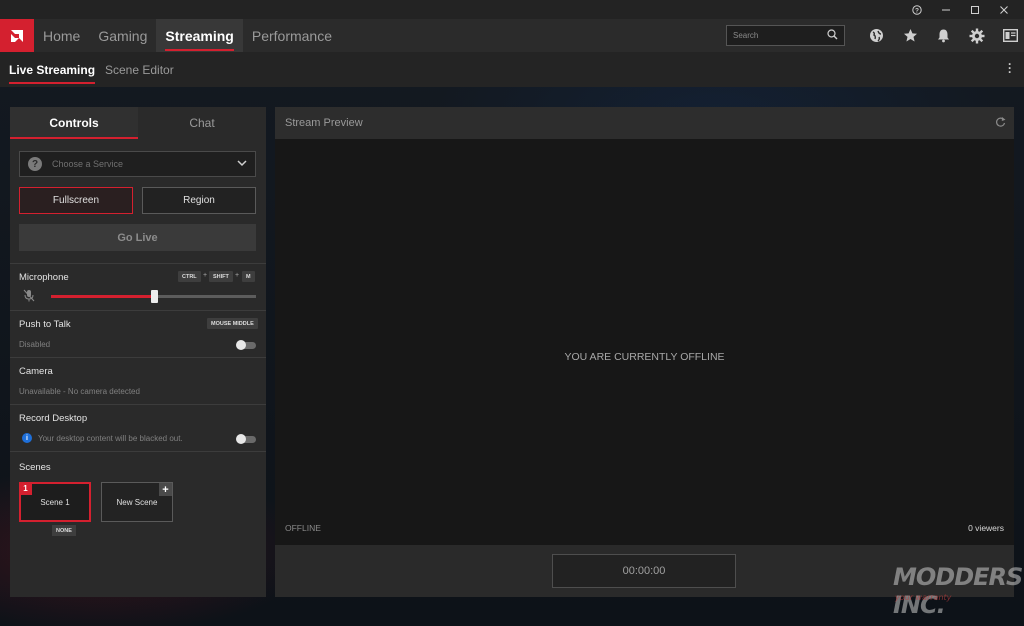  Describe the element at coordinates (246, 439) in the screenshot. I see `record-desktop-toggle` at that location.